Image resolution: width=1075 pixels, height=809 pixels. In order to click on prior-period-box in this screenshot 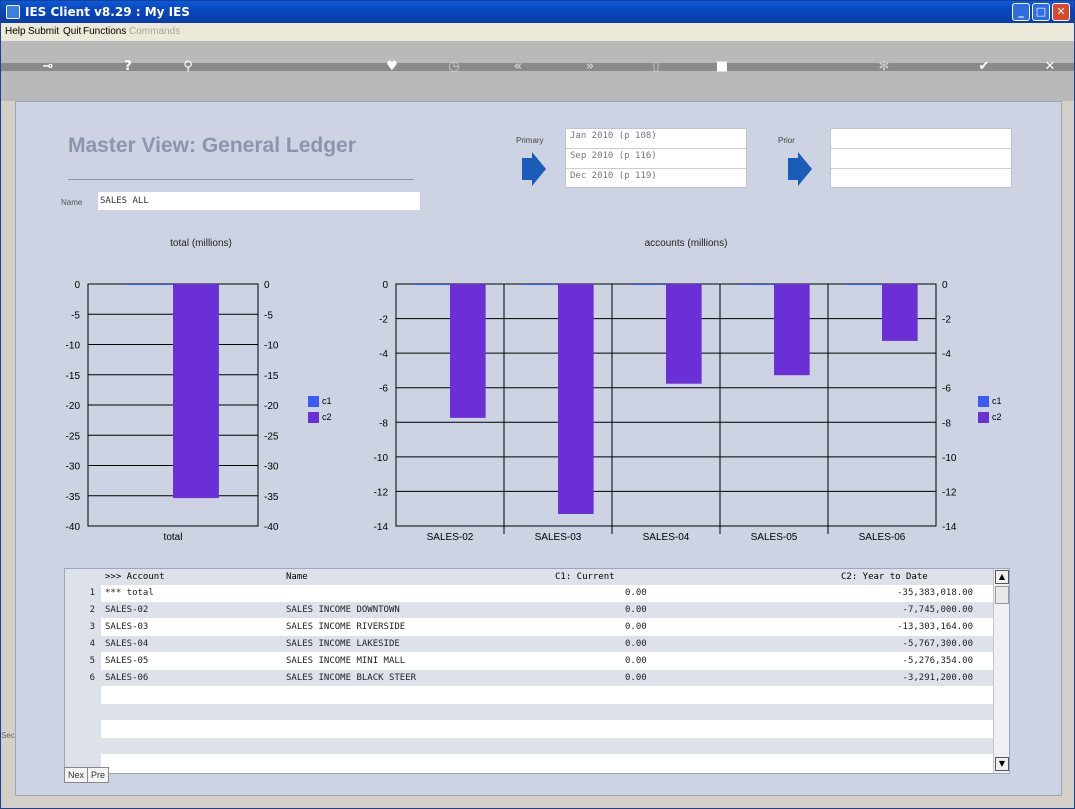, I will do `click(921, 158)`.